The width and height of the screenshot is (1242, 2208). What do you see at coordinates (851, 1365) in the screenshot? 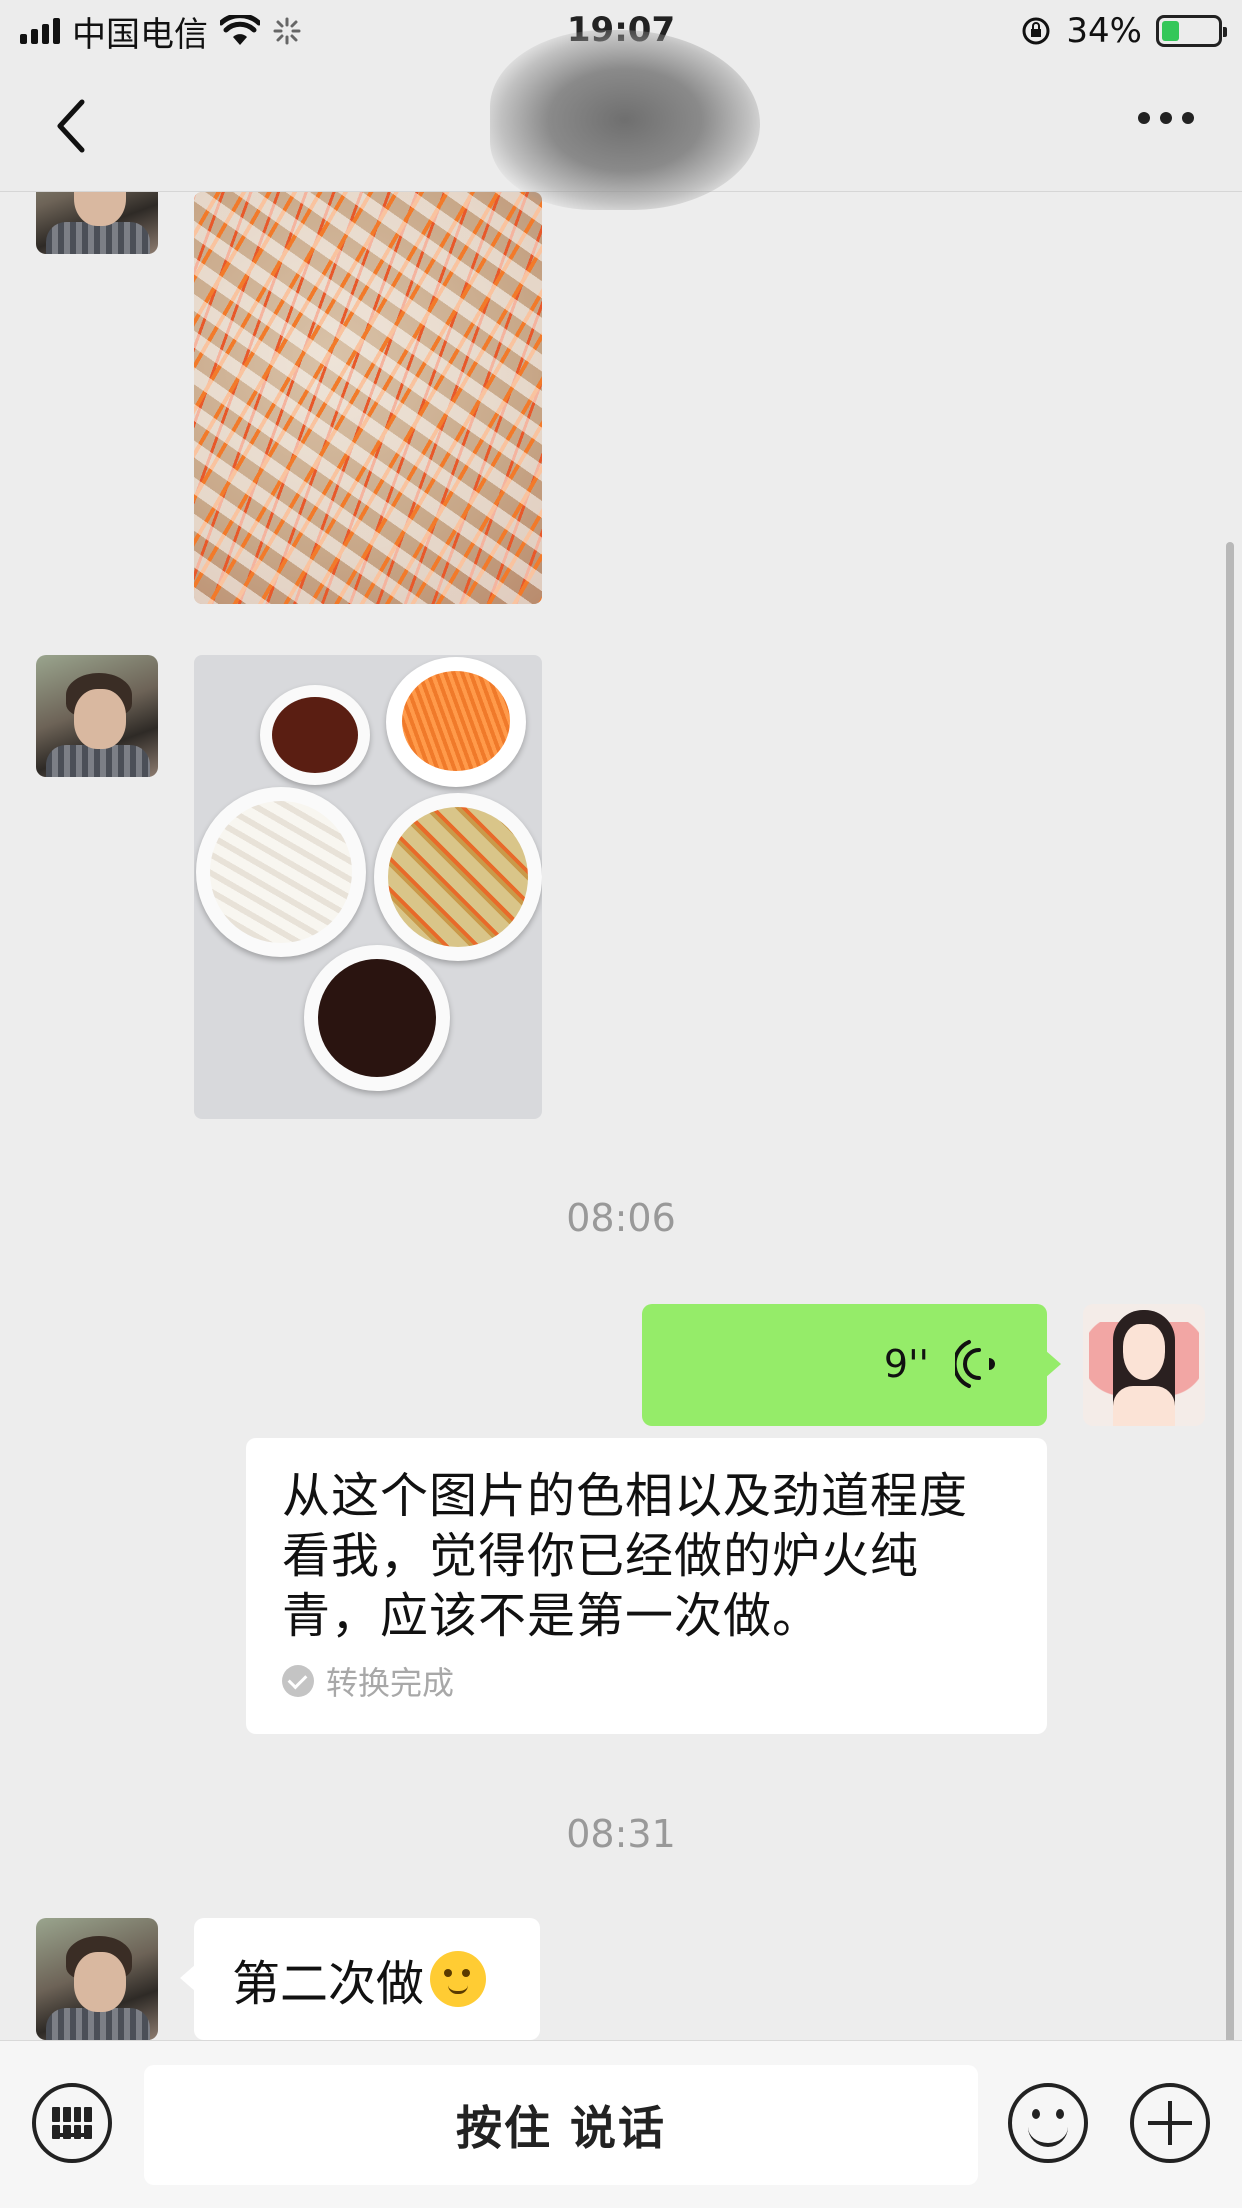
I see `voice-message: 9''` at bounding box center [851, 1365].